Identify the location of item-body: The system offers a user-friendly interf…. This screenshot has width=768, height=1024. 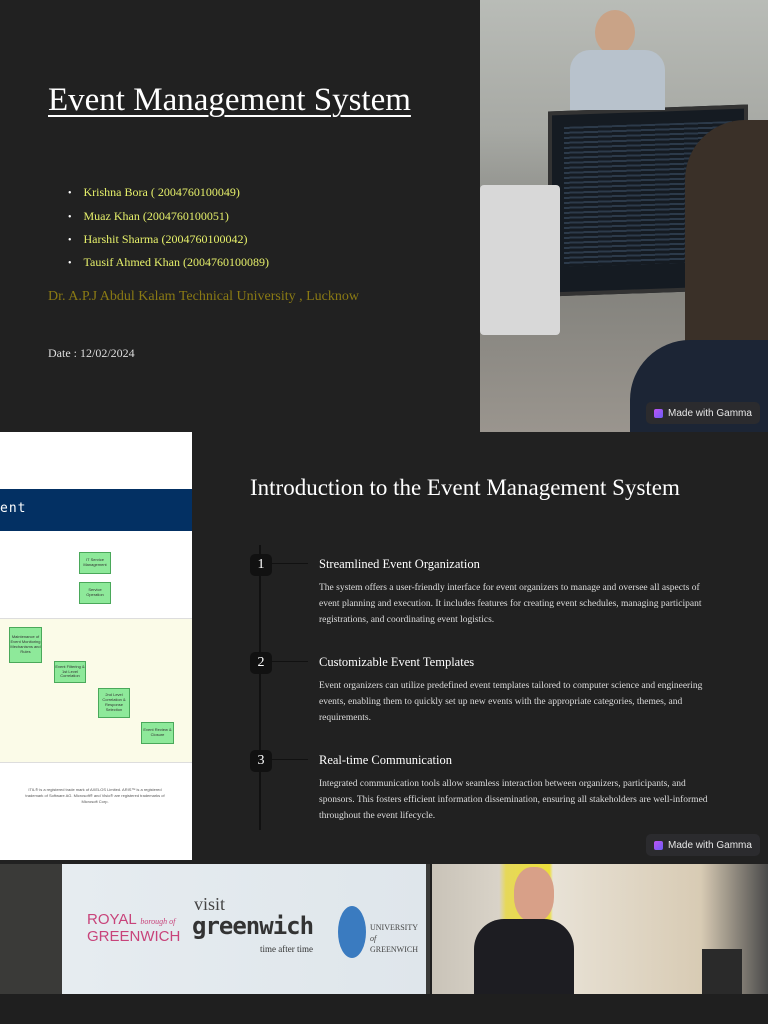
(510, 604).